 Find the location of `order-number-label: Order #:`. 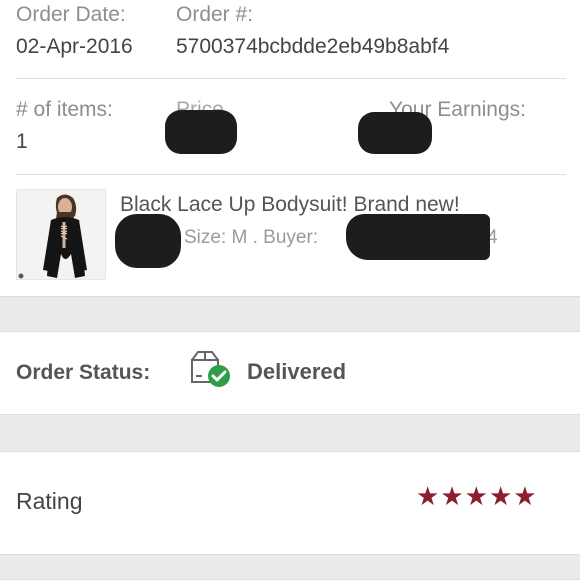

order-number-label: Order #: is located at coordinates (215, 14).